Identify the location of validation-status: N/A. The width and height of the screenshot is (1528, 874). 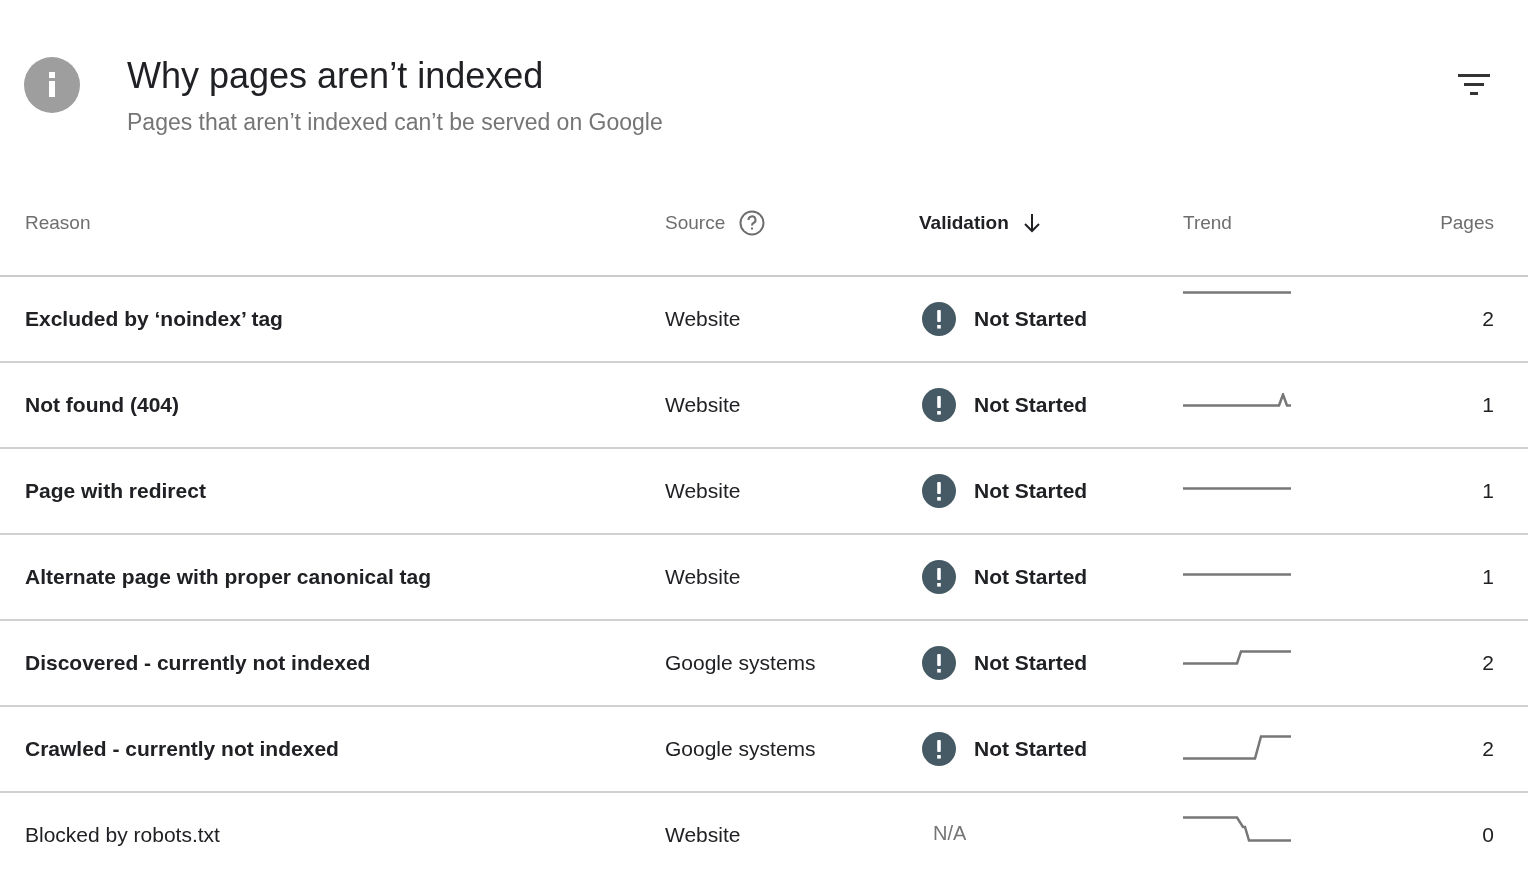
(949, 833).